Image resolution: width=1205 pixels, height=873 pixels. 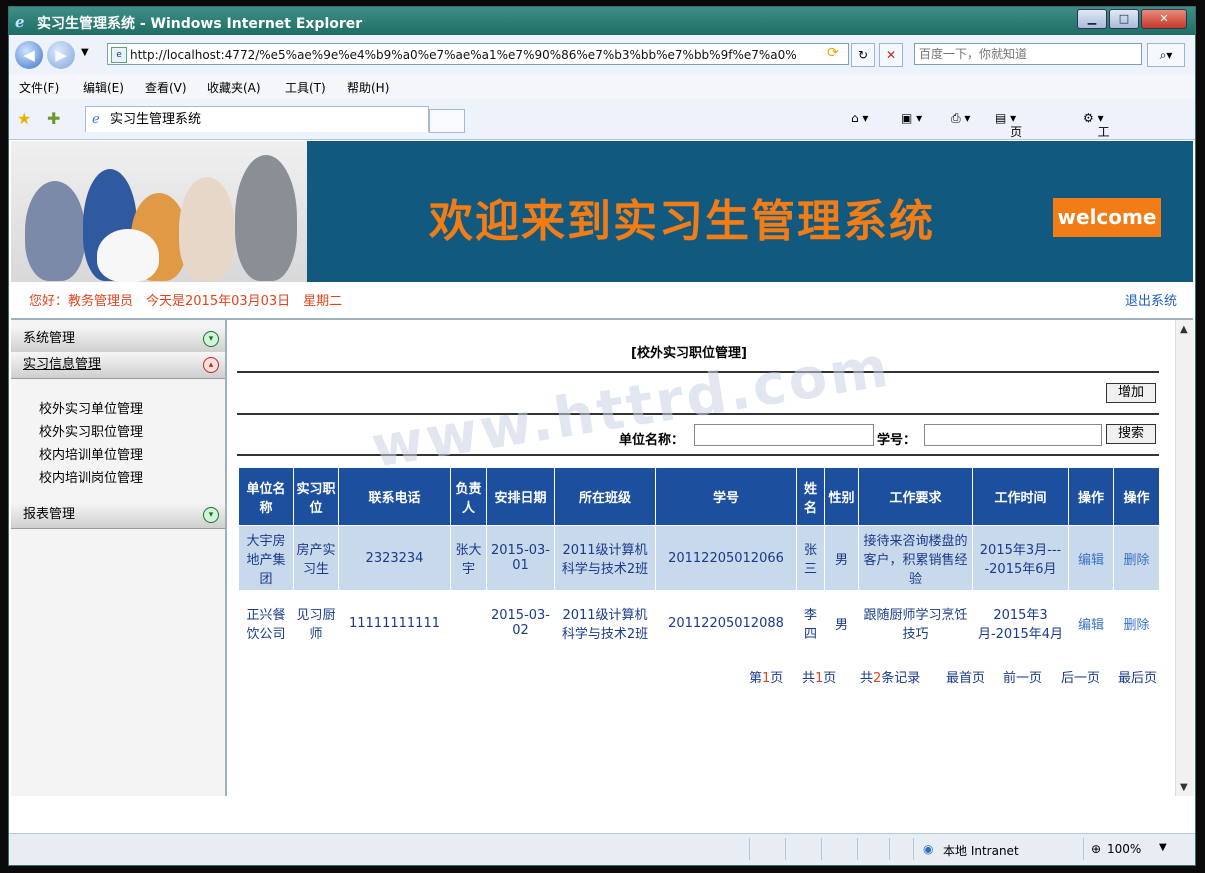 What do you see at coordinates (118, 515) in the screenshot?
I see `sidebar-section-reports: 报表管理 ▾` at bounding box center [118, 515].